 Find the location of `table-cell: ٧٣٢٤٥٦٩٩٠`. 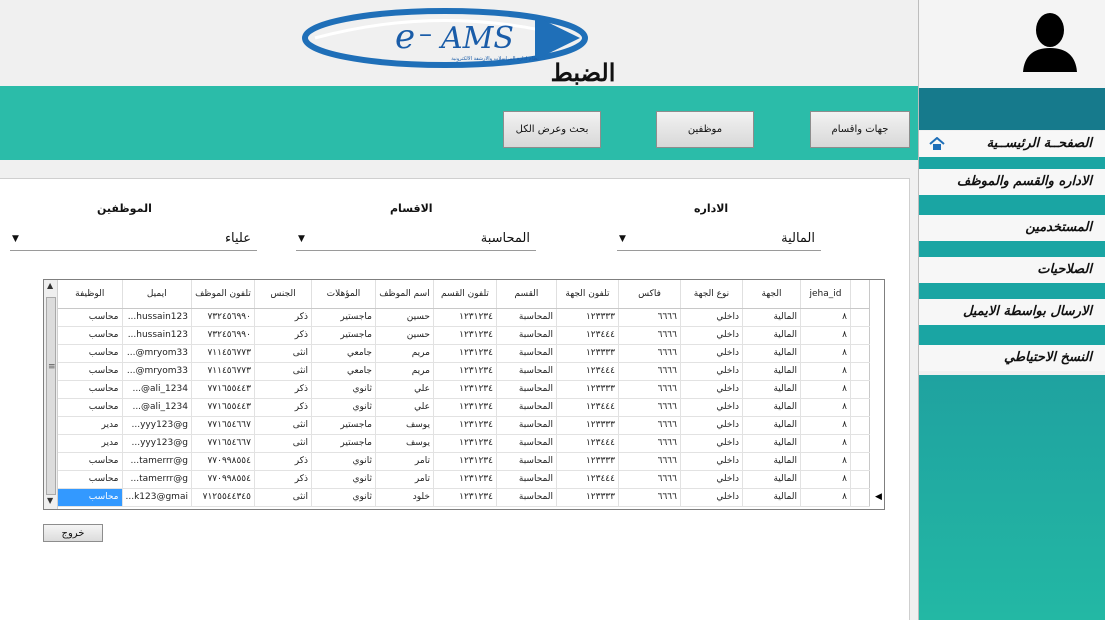

table-cell: ٧٣٢٤٥٦٩٩٠ is located at coordinates (223, 317).